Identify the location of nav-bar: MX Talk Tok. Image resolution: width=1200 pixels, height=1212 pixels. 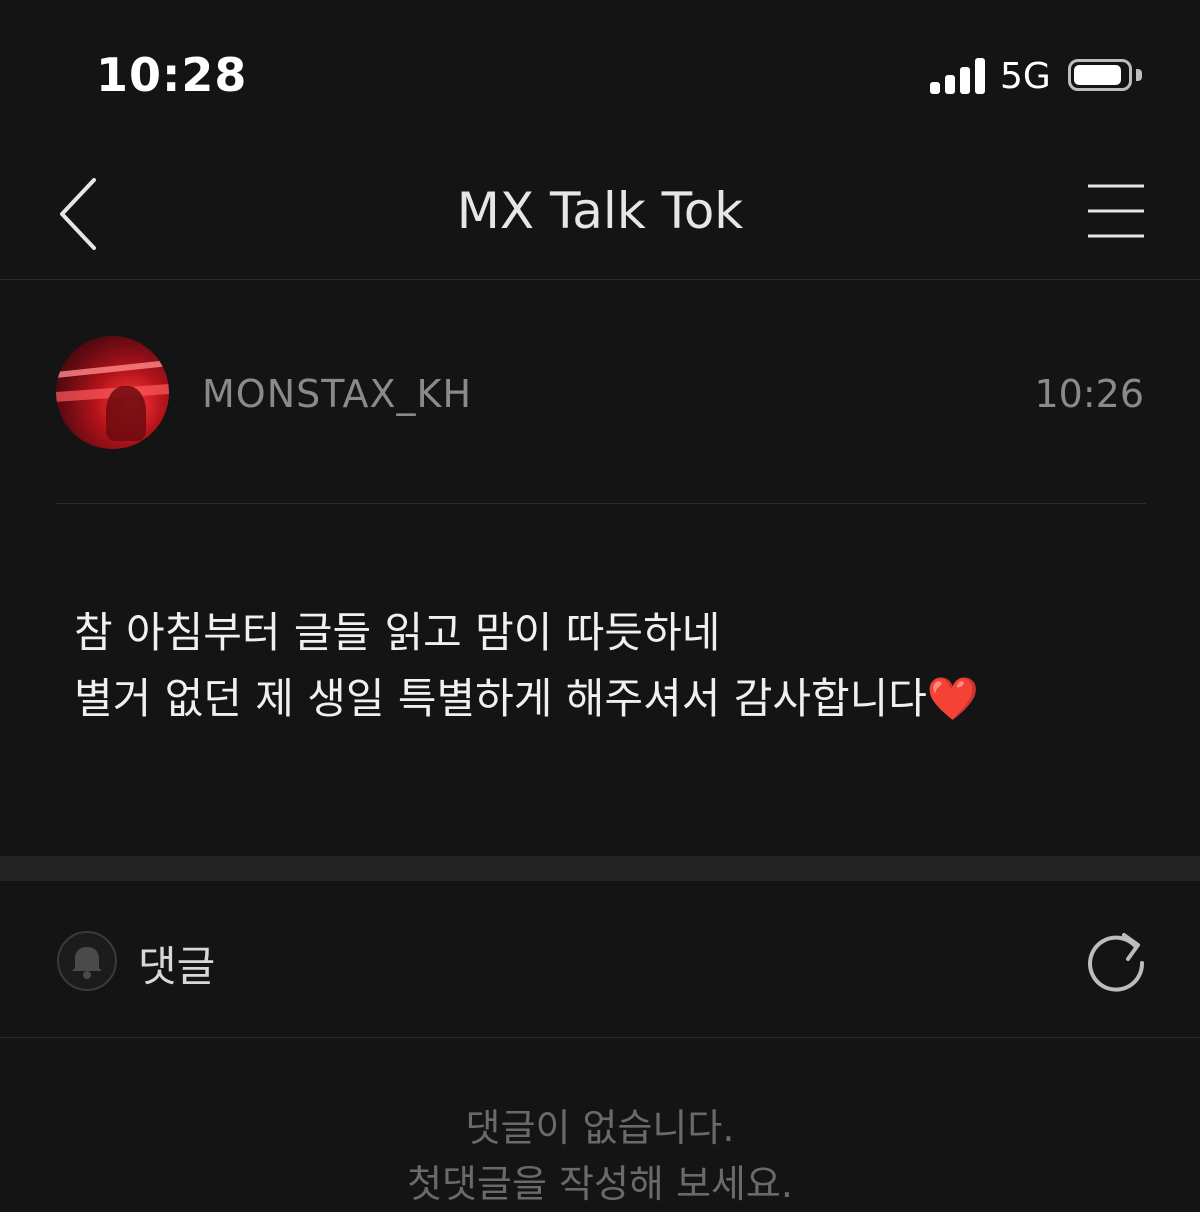
(600, 215).